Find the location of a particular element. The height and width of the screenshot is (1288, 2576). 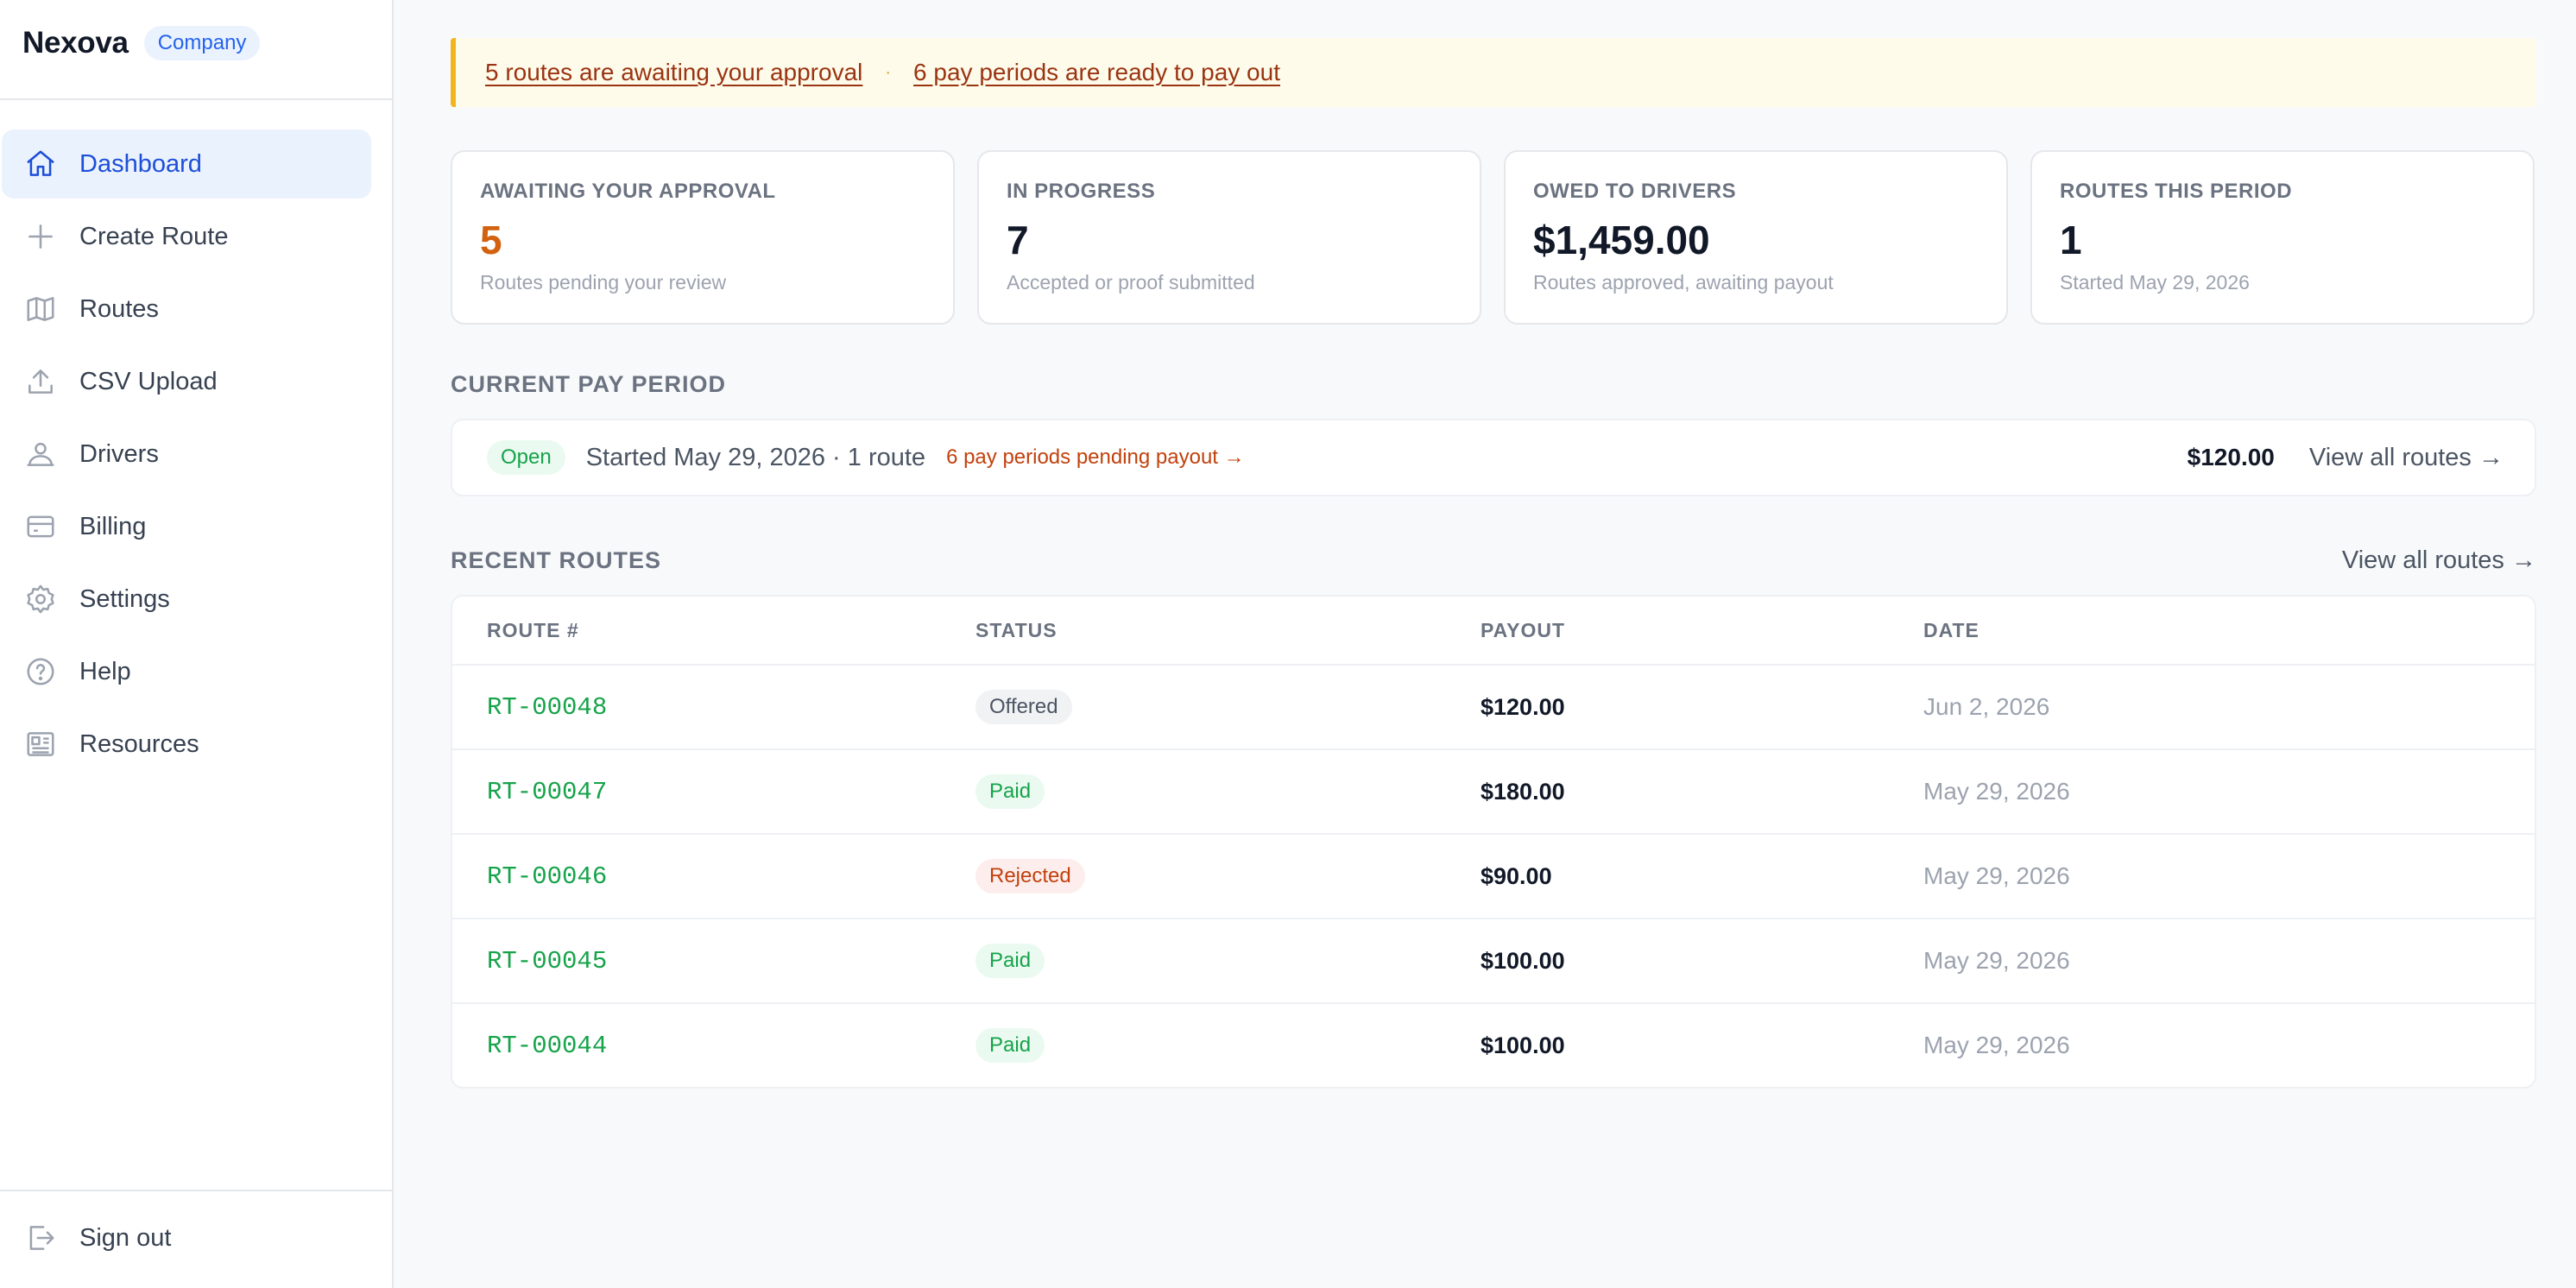

column-header: STATUS is located at coordinates (1016, 629).